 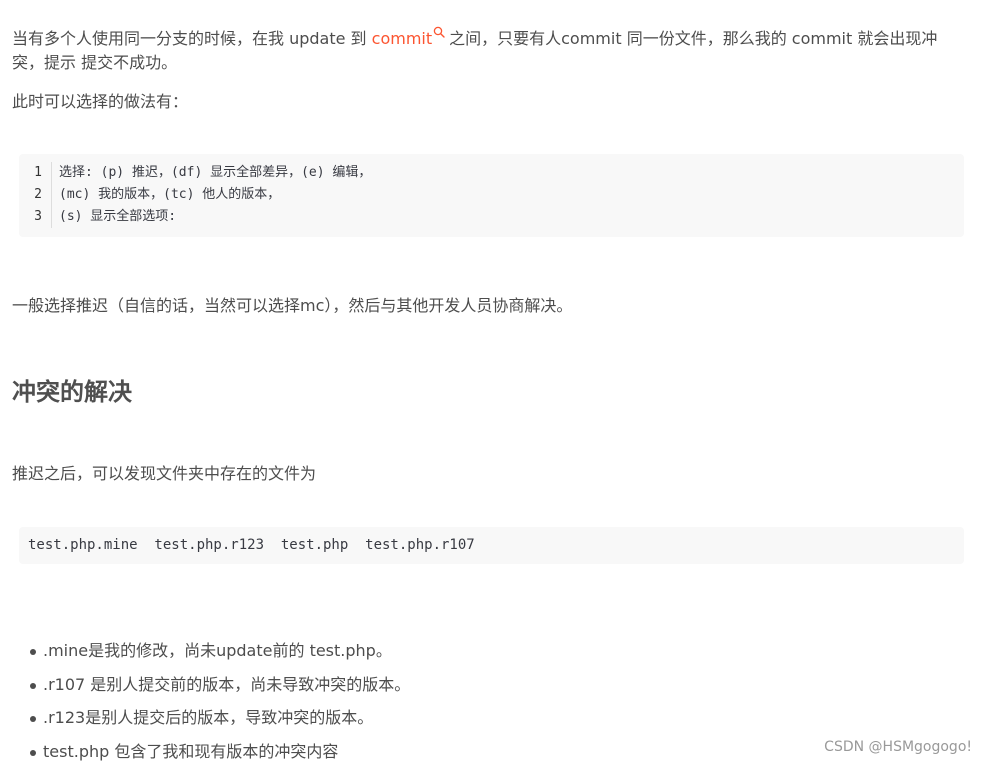 I want to click on postpone-advice: 一般选择推迟（自信的话，当然可以选择mc），然后与其他开发人员协商解决。, so click(x=292, y=306).